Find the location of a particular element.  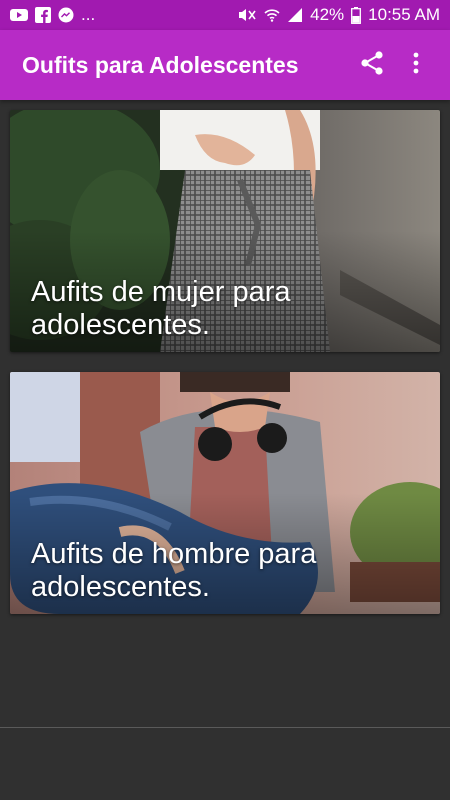

status-bar: ... 42% 10:55 AM is located at coordinates (225, 15).